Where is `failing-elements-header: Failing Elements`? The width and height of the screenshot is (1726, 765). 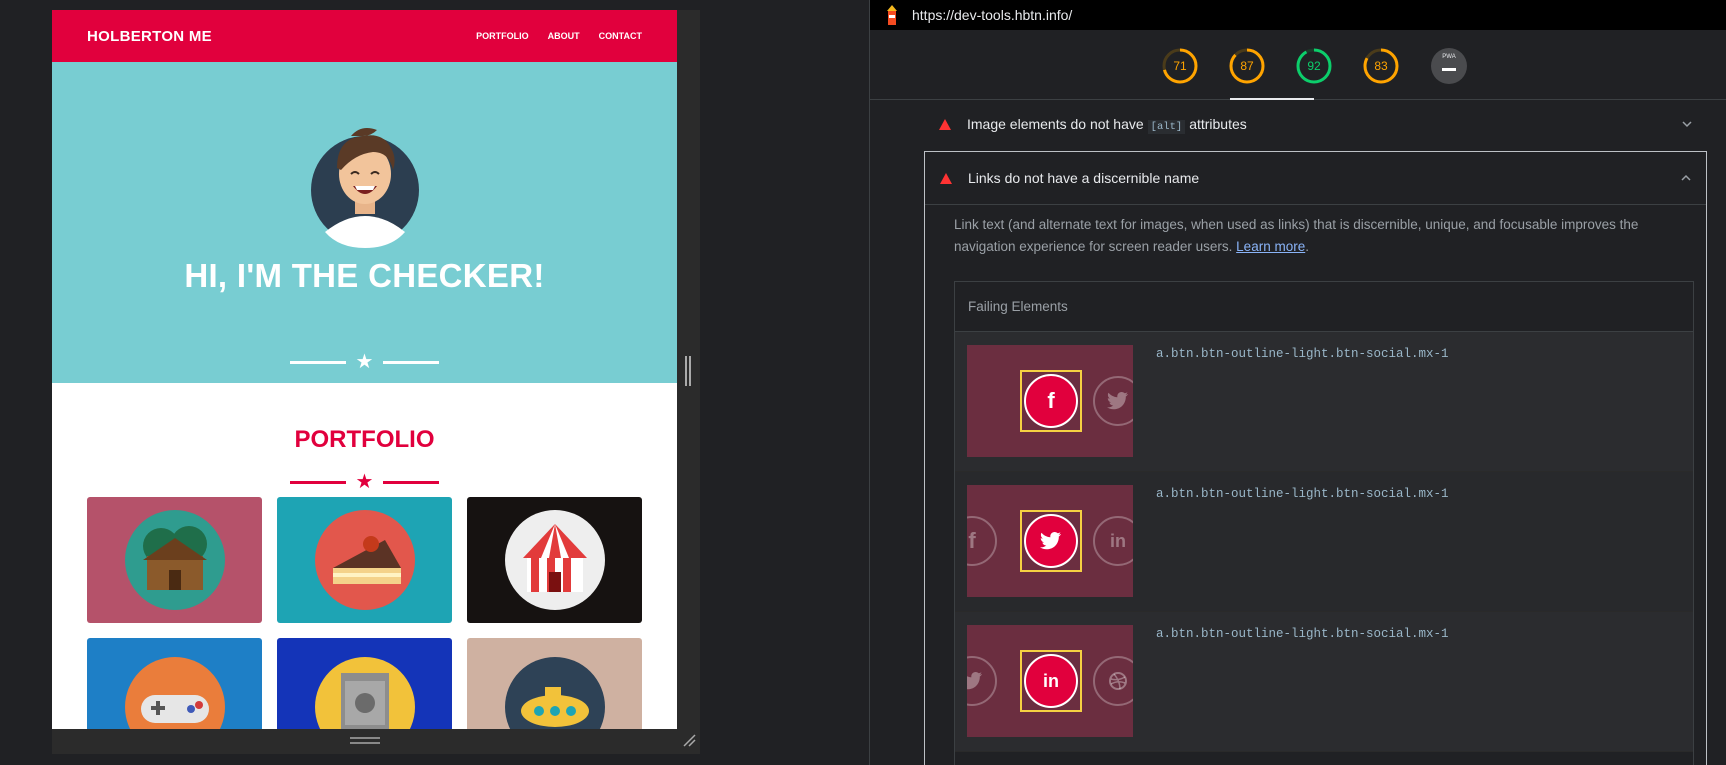
failing-elements-header: Failing Elements is located at coordinates (1324, 307).